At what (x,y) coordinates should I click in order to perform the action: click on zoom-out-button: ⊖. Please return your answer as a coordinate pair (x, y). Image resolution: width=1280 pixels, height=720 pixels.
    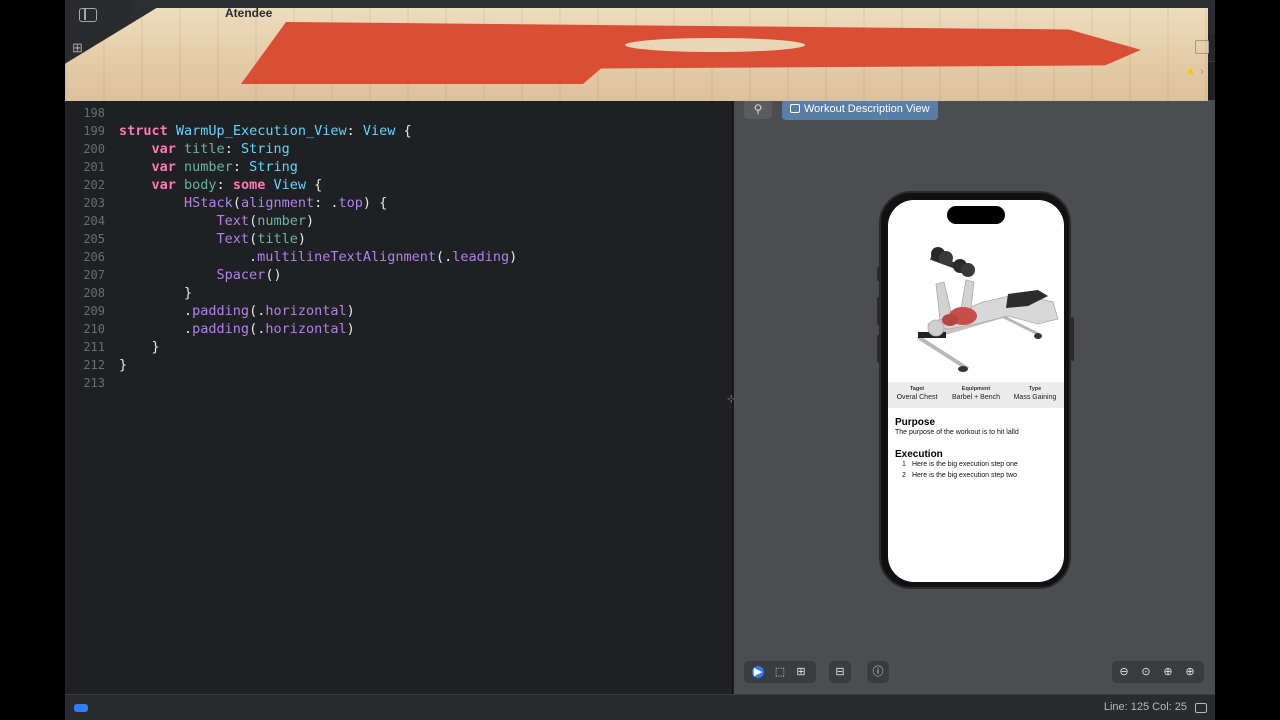
    Looking at the image, I should click on (1124, 672).